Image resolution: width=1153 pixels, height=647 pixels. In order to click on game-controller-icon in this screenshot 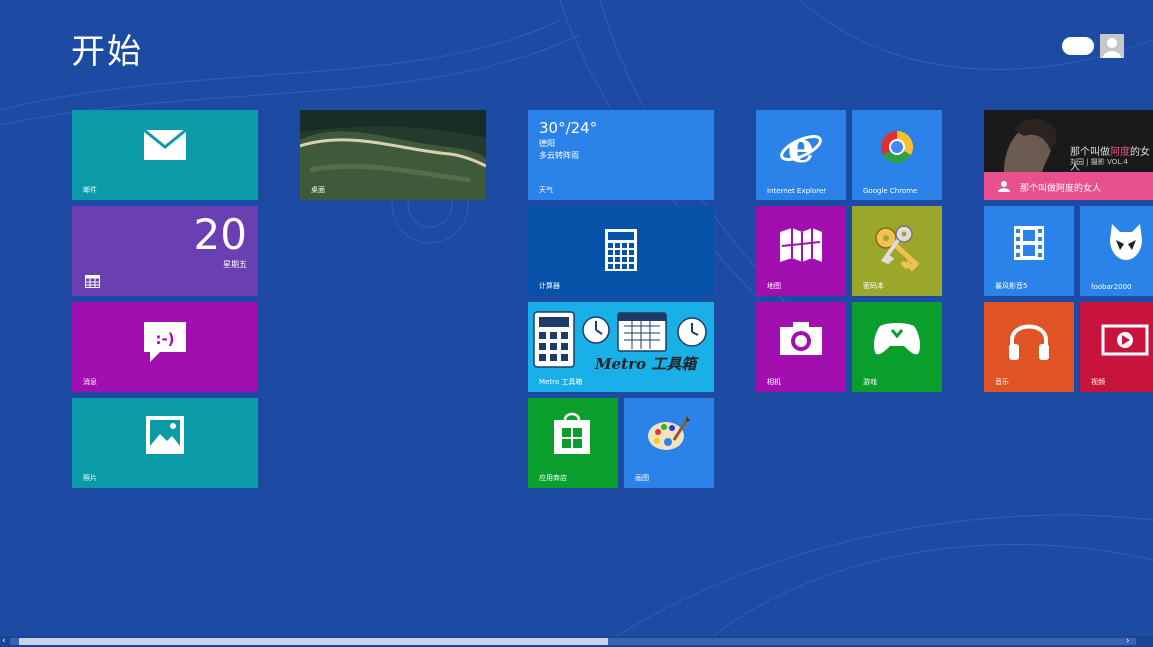, I will do `click(897, 339)`.